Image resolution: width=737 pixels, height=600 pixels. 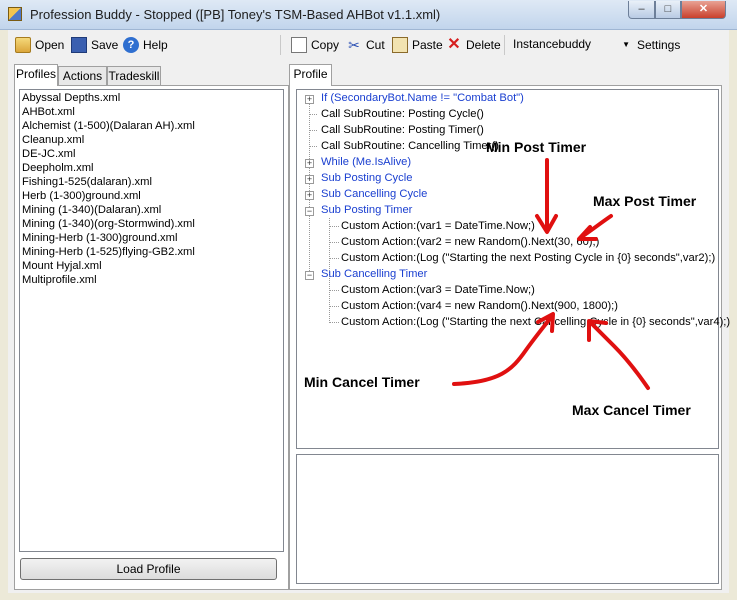 I want to click on list-item: Cleanup.xml, so click(x=151, y=140).